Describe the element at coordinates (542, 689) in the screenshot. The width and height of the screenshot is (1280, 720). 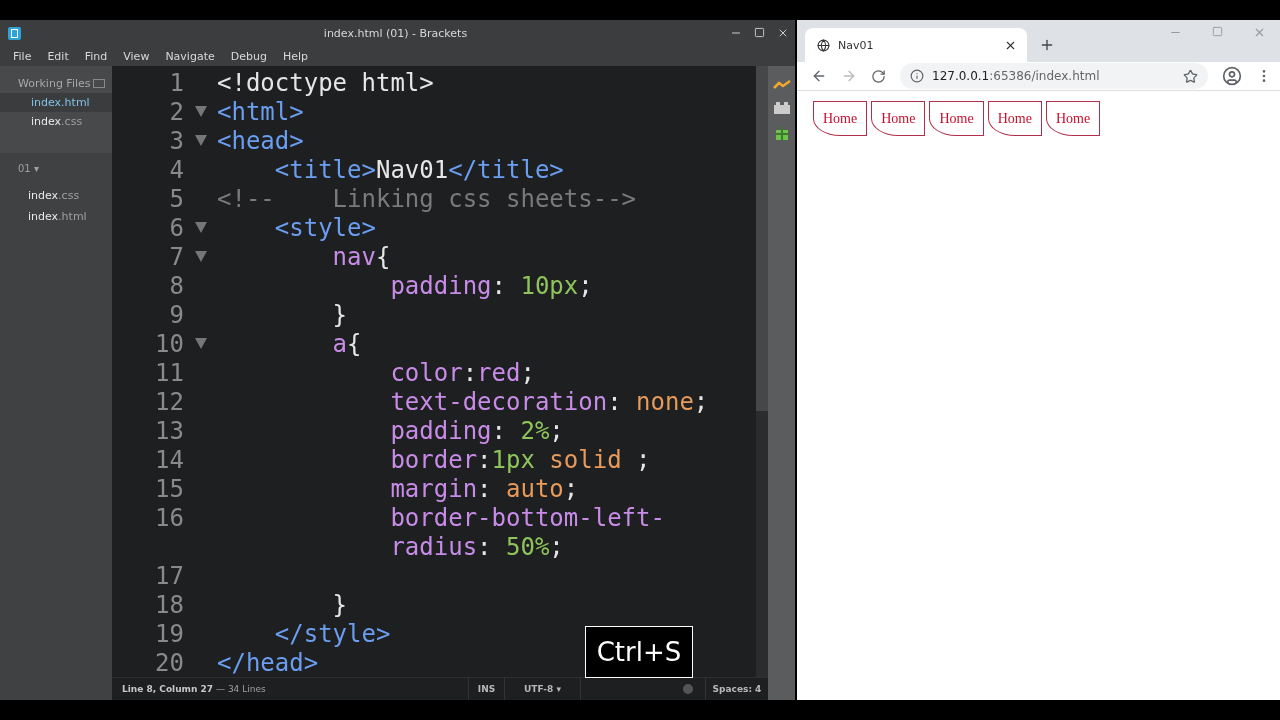
I see `encoding-selector: UTF-8 ▾` at that location.